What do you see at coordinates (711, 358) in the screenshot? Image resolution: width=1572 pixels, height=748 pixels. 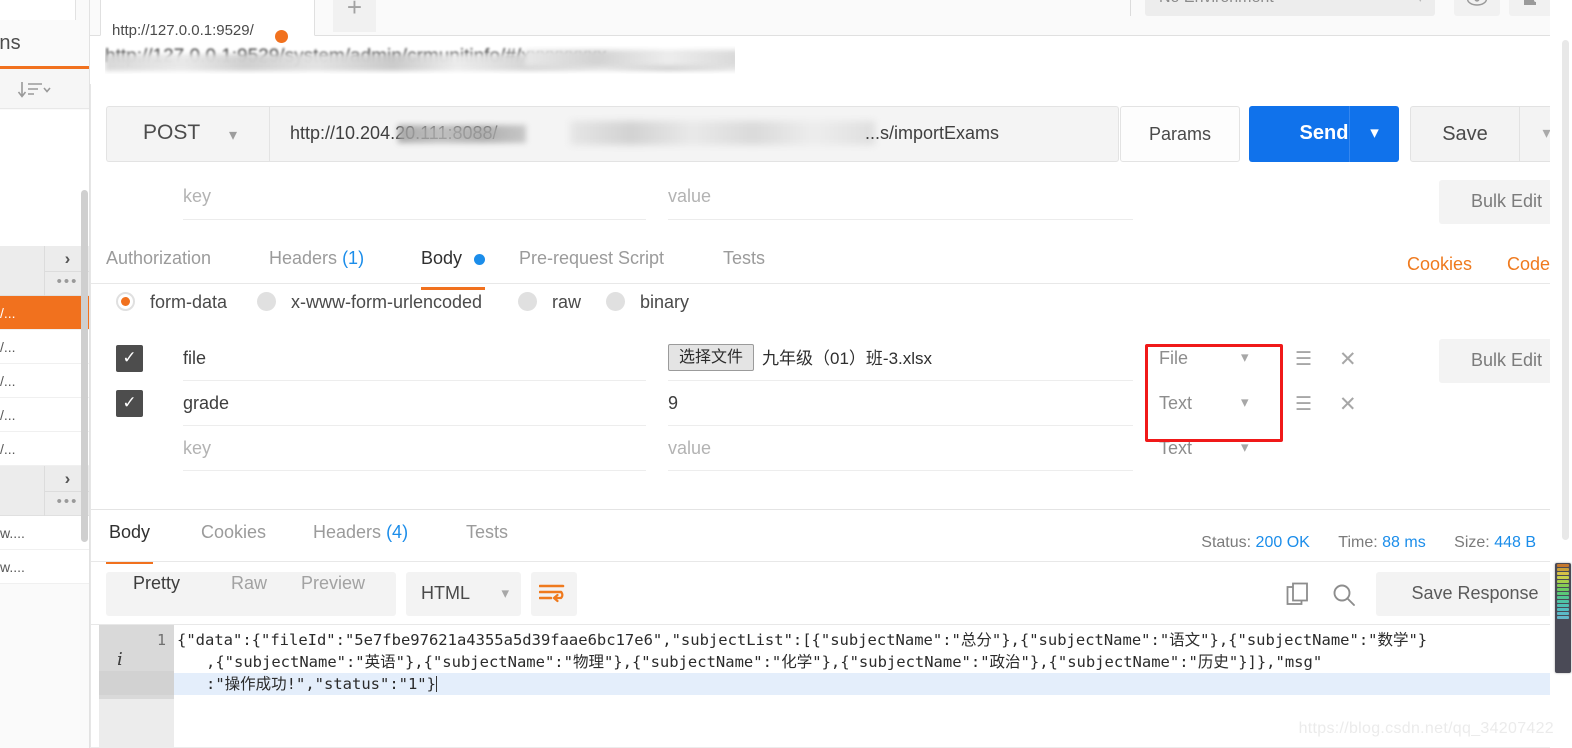 I see `choose-file-button: 选择文件` at bounding box center [711, 358].